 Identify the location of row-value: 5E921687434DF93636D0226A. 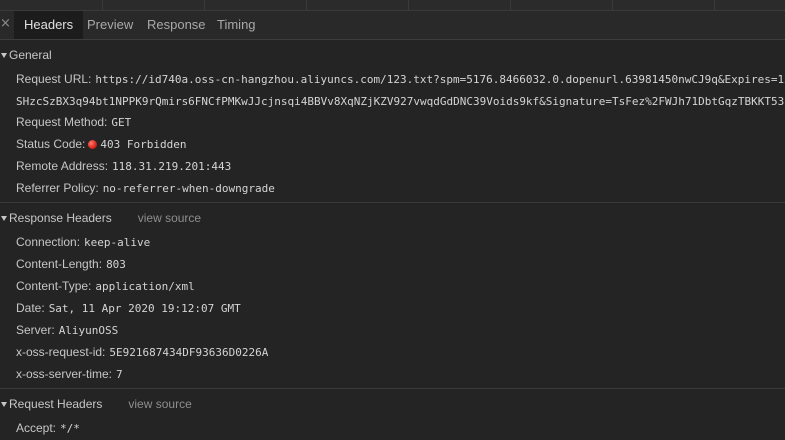
(189, 352).